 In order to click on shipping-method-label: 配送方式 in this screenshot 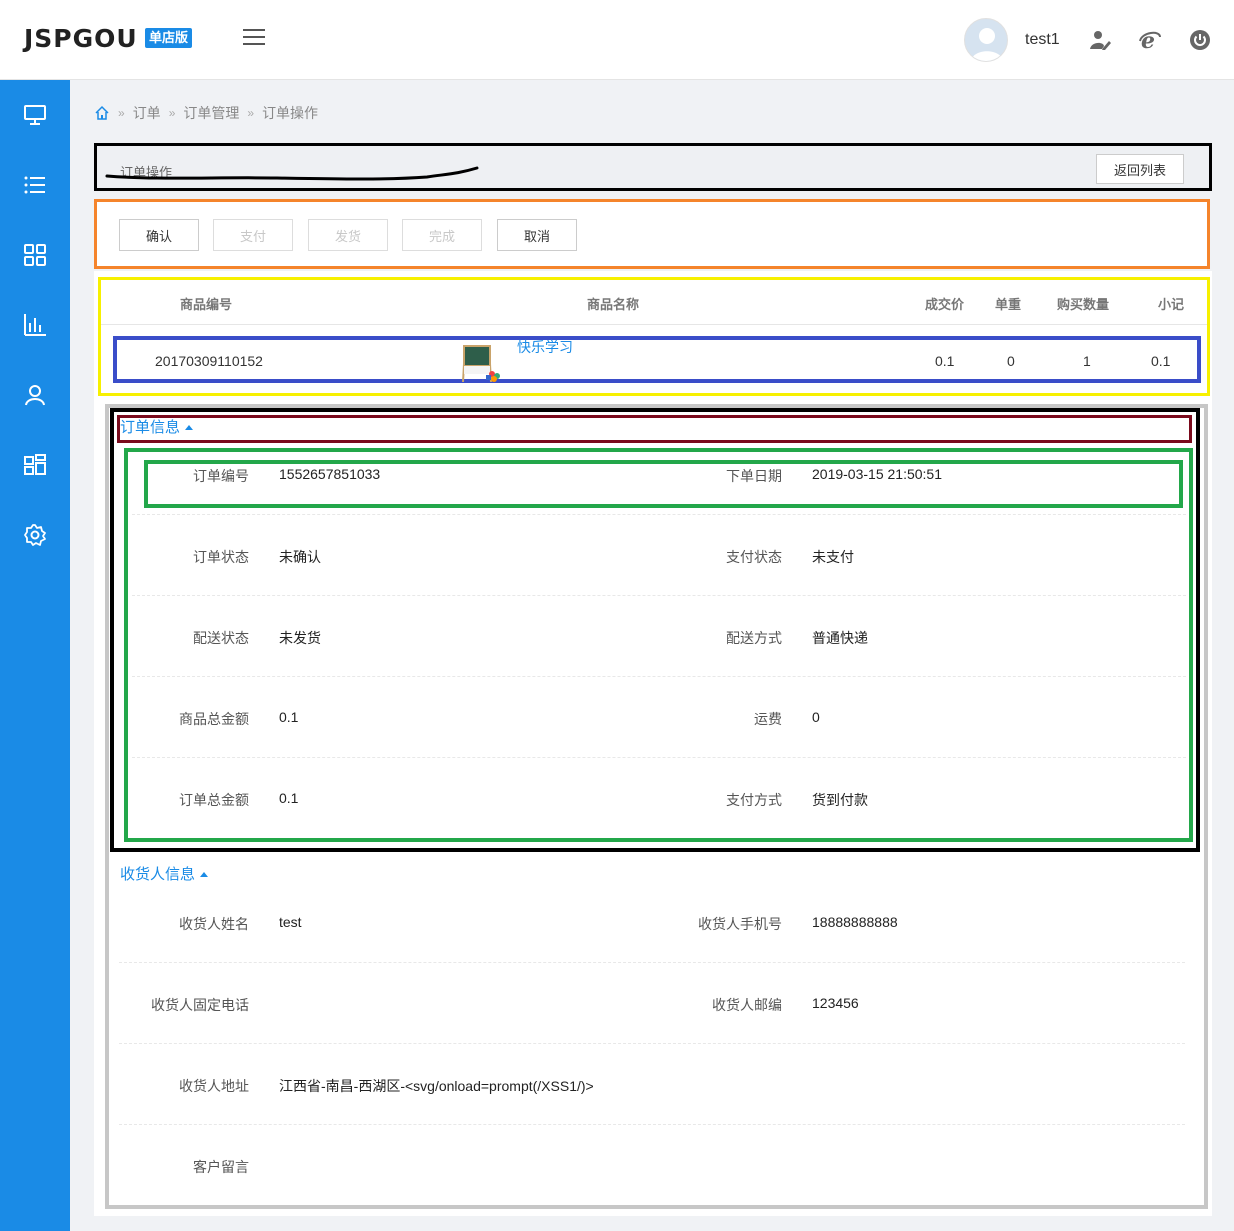, I will do `click(754, 638)`.